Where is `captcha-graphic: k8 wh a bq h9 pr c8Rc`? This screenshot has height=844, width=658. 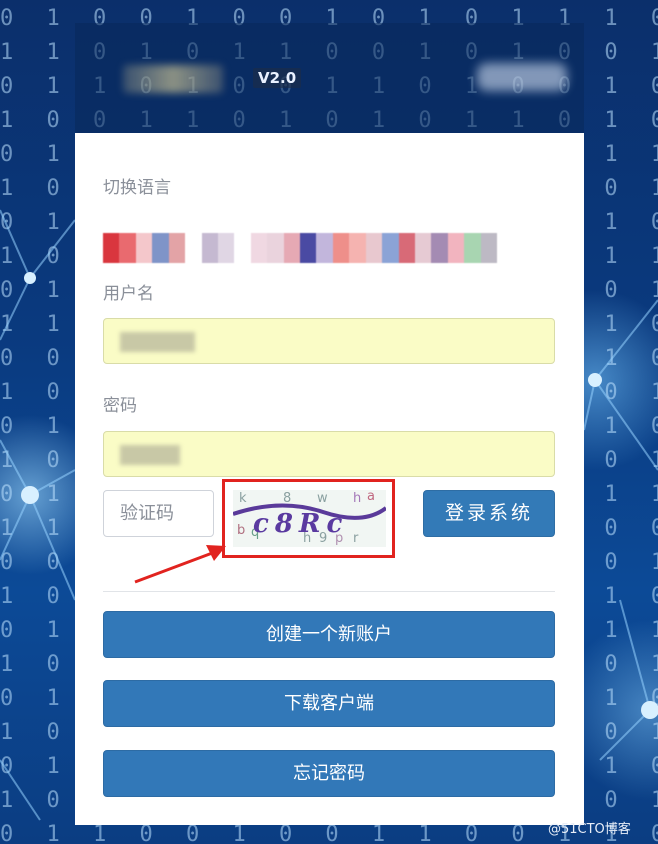
captcha-graphic: k8 wh a bq h9 pr c8Rc is located at coordinates (310, 517).